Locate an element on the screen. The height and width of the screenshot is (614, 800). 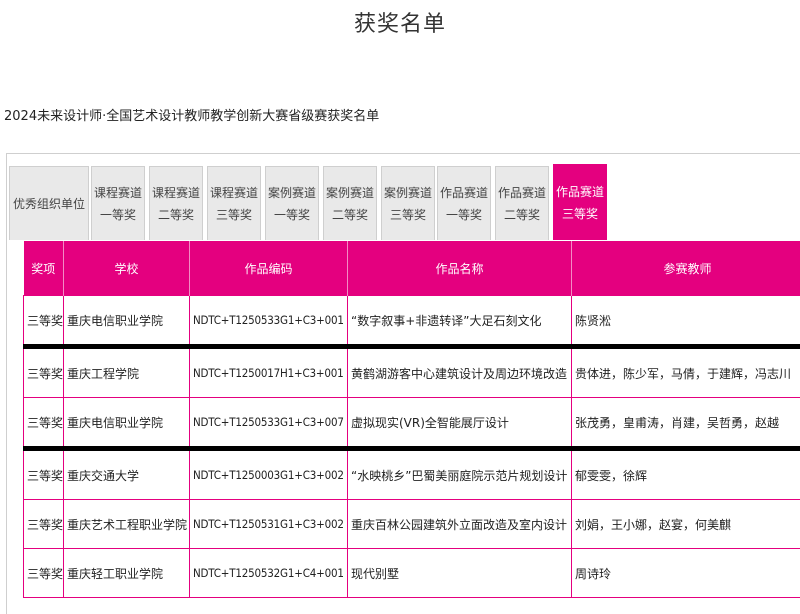
header-code: 作品编码 is located at coordinates (269, 268).